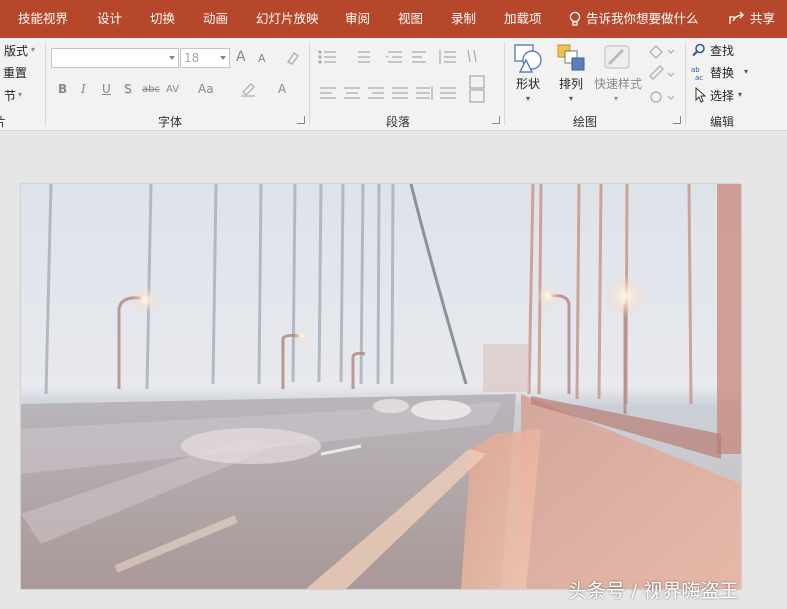 The height and width of the screenshot is (609, 787). Describe the element at coordinates (617, 57) in the screenshot. I see `quick-styles-icon` at that location.